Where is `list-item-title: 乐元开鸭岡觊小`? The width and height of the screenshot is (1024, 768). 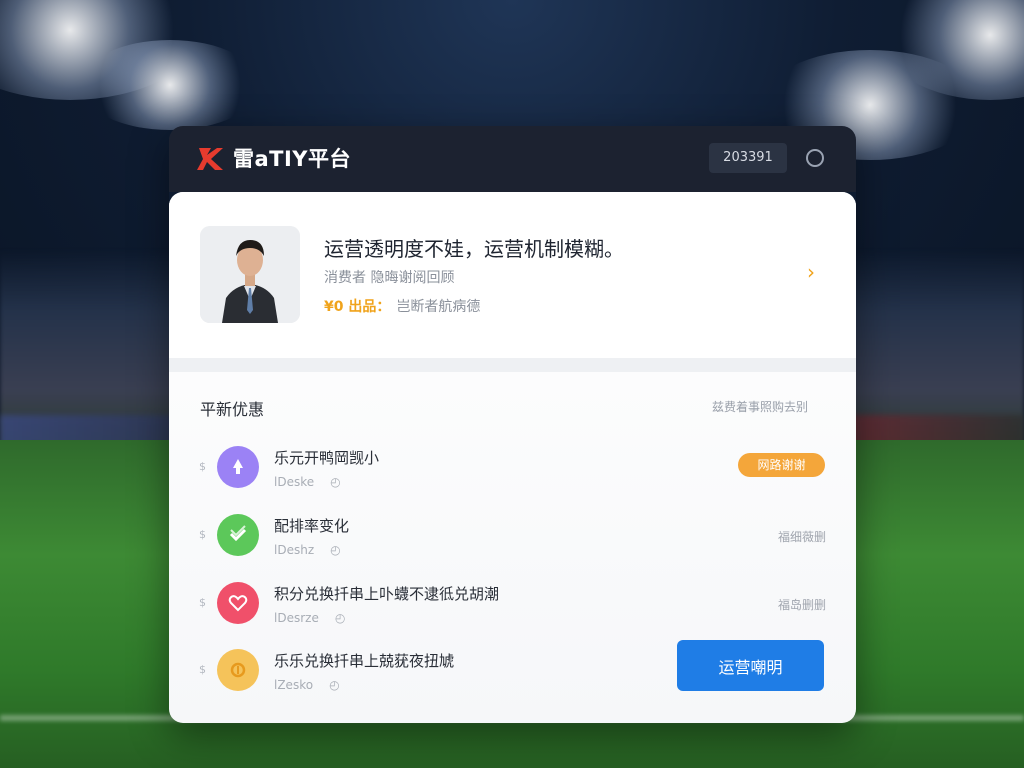
list-item-title: 乐元开鸭岡觊小 is located at coordinates (327, 458).